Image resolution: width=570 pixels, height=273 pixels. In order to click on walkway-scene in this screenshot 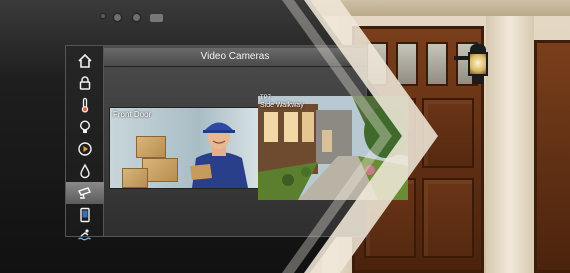, I will do `click(333, 148)`.